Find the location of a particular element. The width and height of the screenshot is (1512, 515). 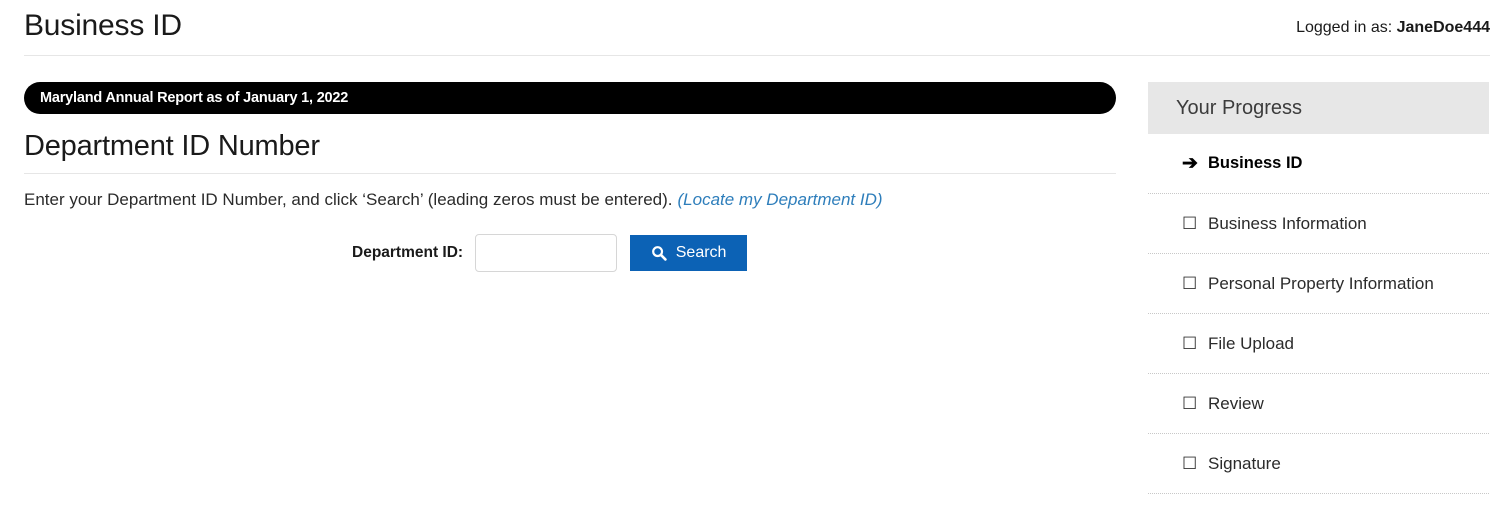

page-title: Business ID is located at coordinates (103, 25).